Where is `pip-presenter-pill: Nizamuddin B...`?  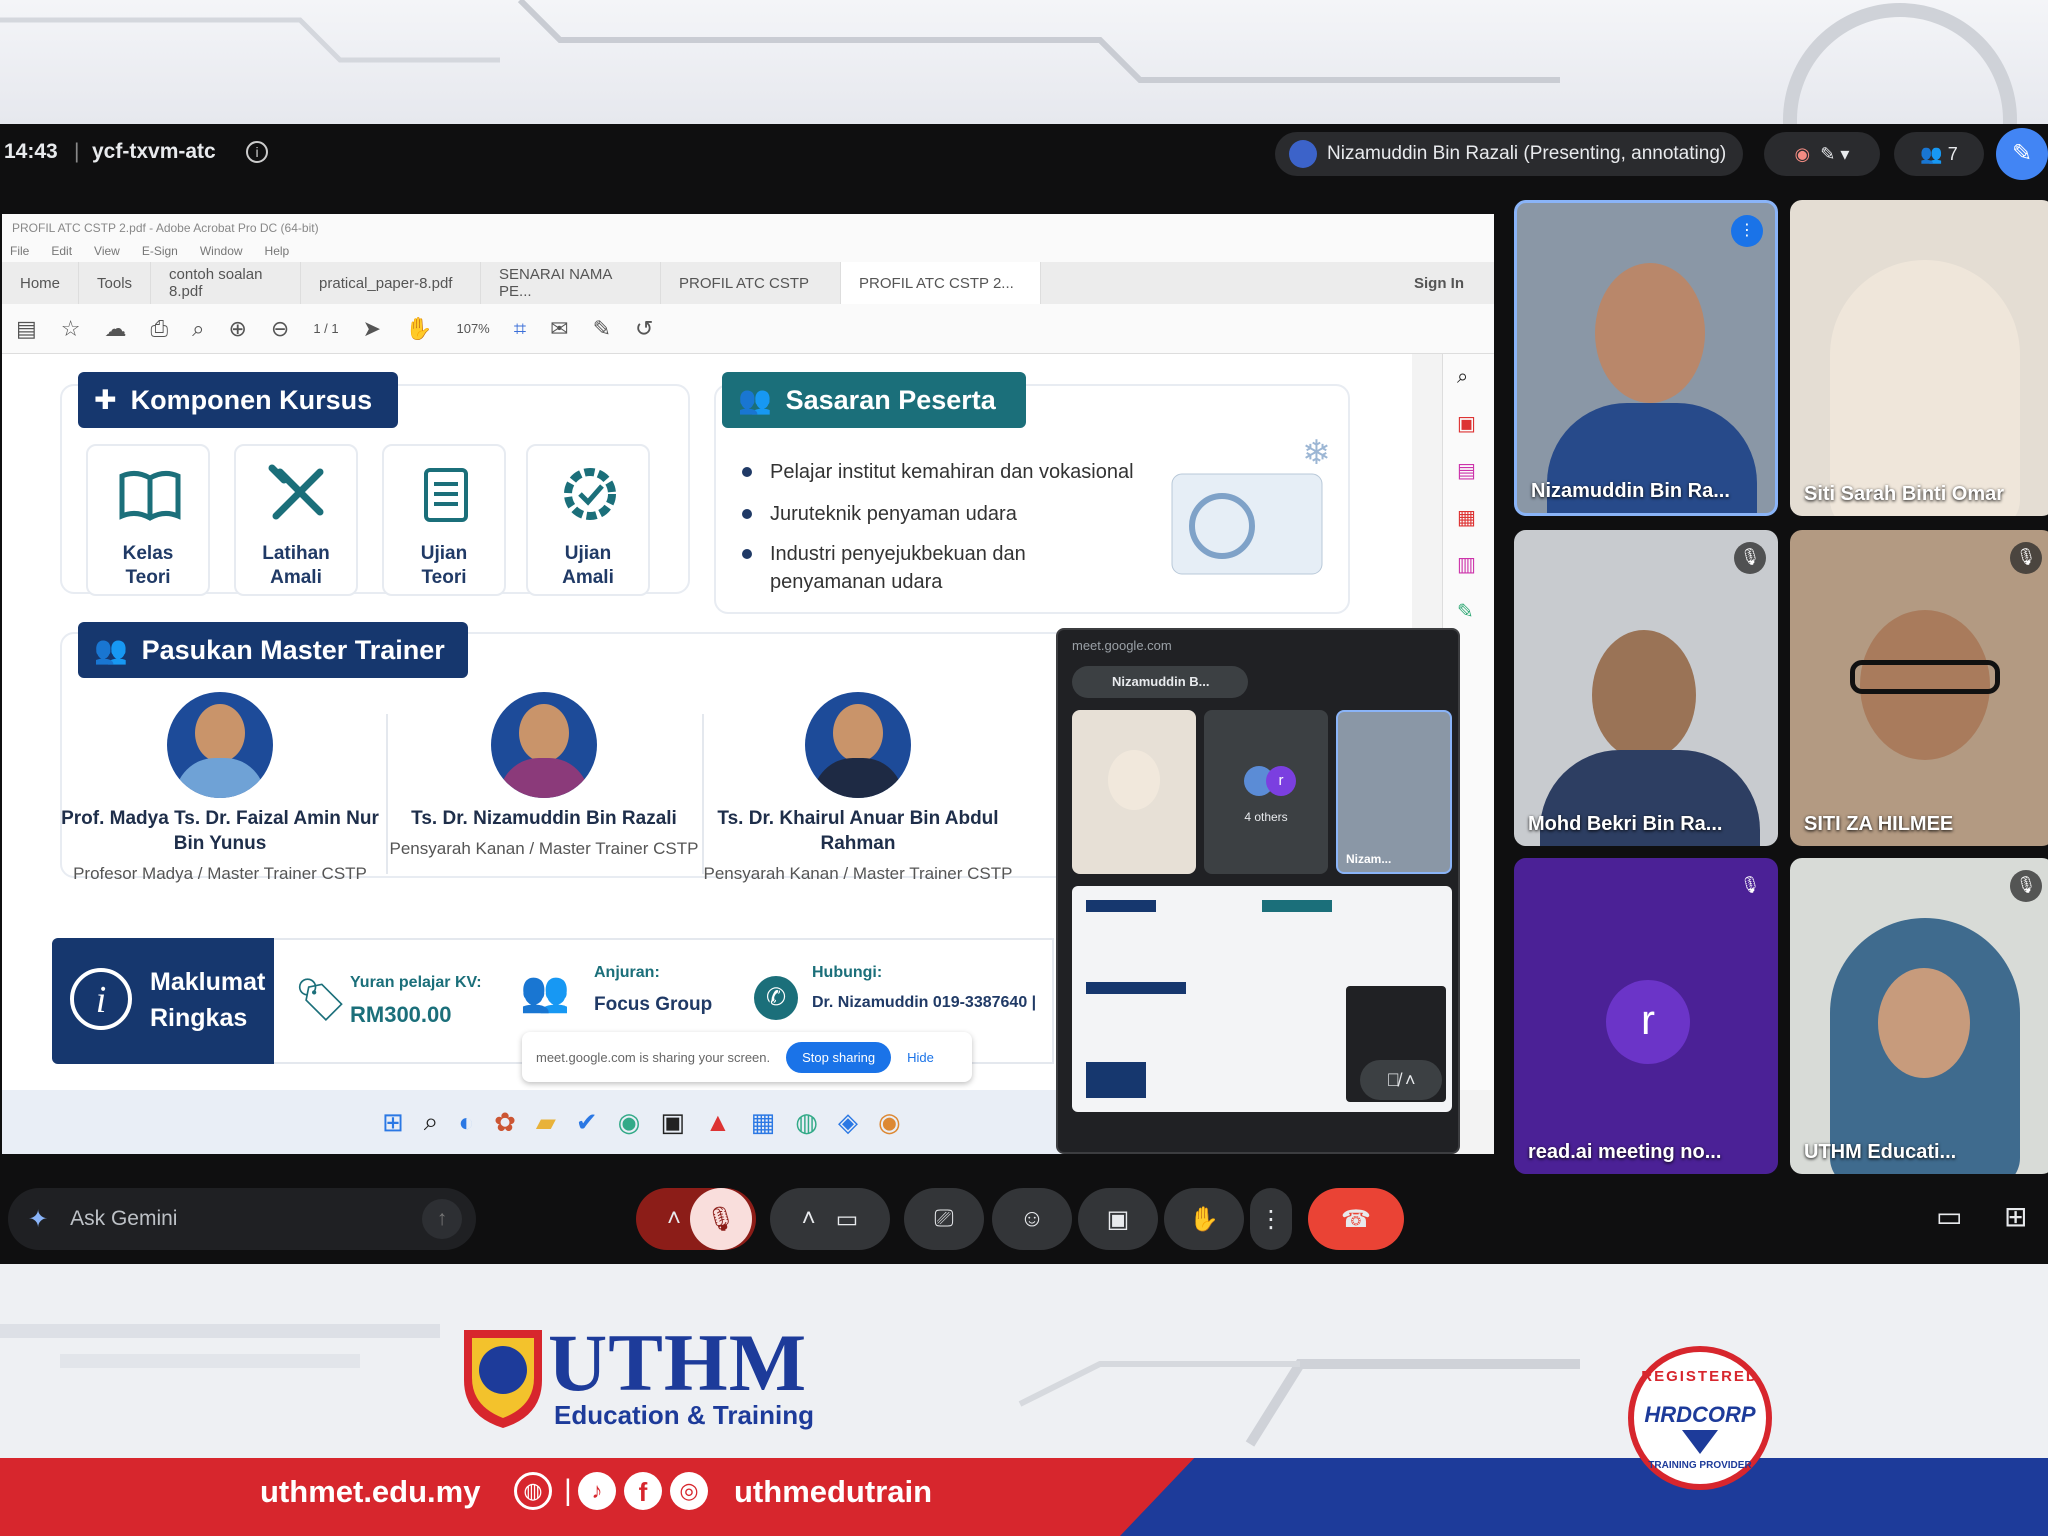
pip-presenter-pill: Nizamuddin B... is located at coordinates (1160, 682).